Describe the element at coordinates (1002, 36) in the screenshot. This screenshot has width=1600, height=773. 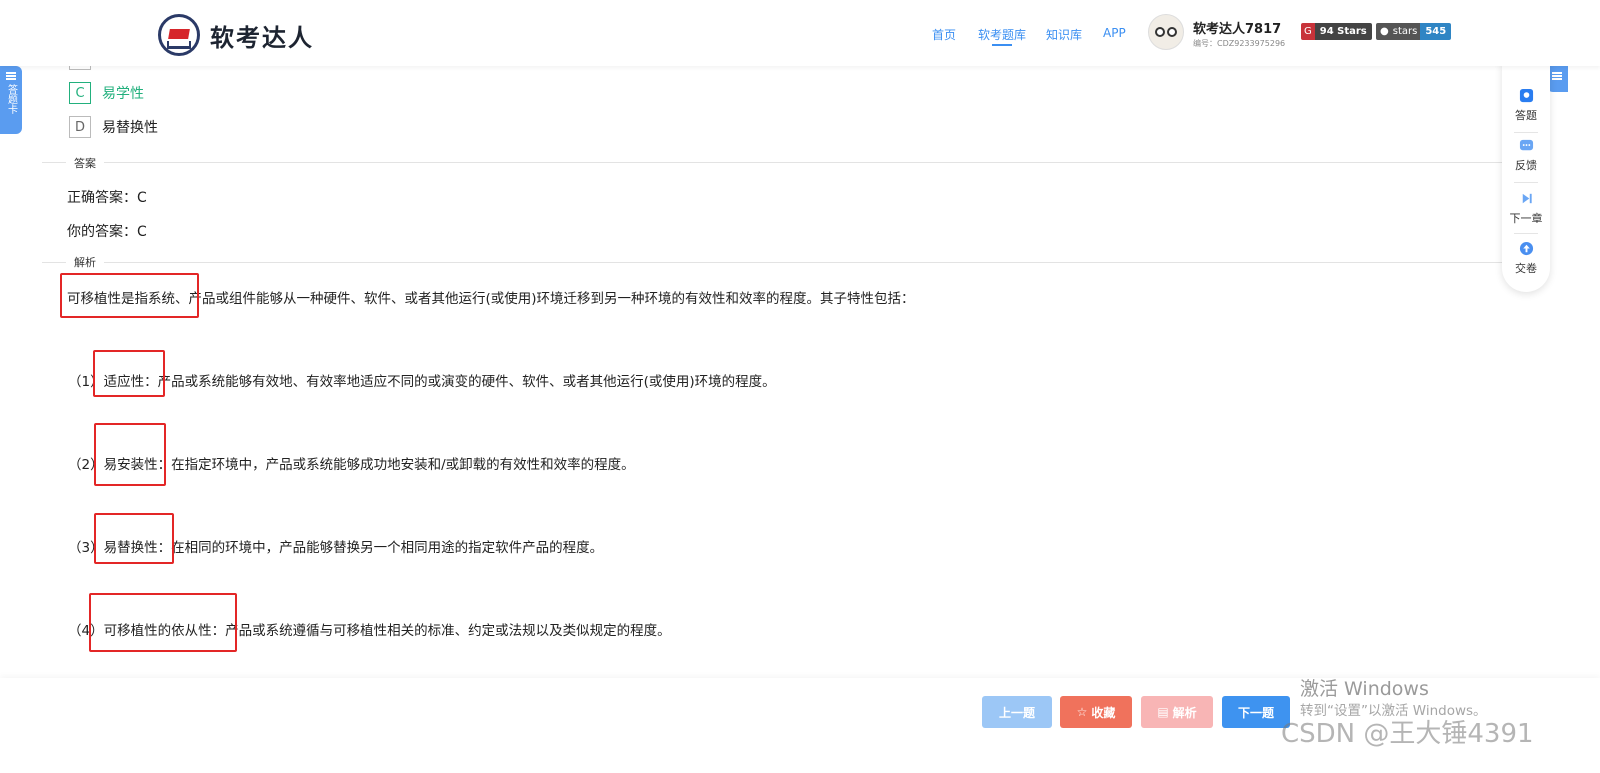
I see `nav-question-bank: 软考题库` at that location.